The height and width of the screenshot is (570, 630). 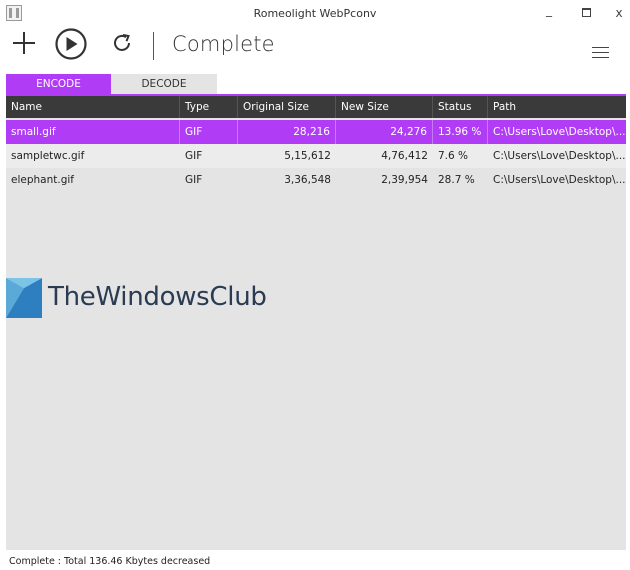 What do you see at coordinates (307, 180) in the screenshot?
I see `cell-original-size: 3,36,548` at bounding box center [307, 180].